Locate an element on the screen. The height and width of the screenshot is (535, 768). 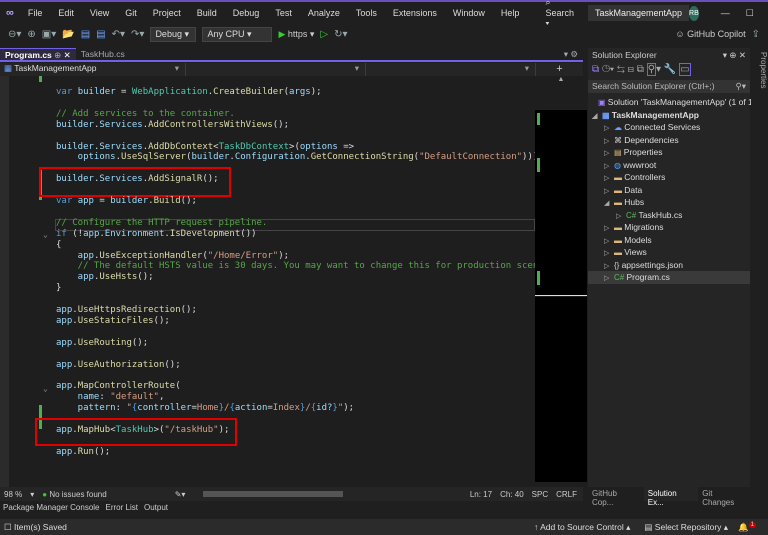
tab-package-manager-console: Package Manager Console is located at coordinates (51, 509).